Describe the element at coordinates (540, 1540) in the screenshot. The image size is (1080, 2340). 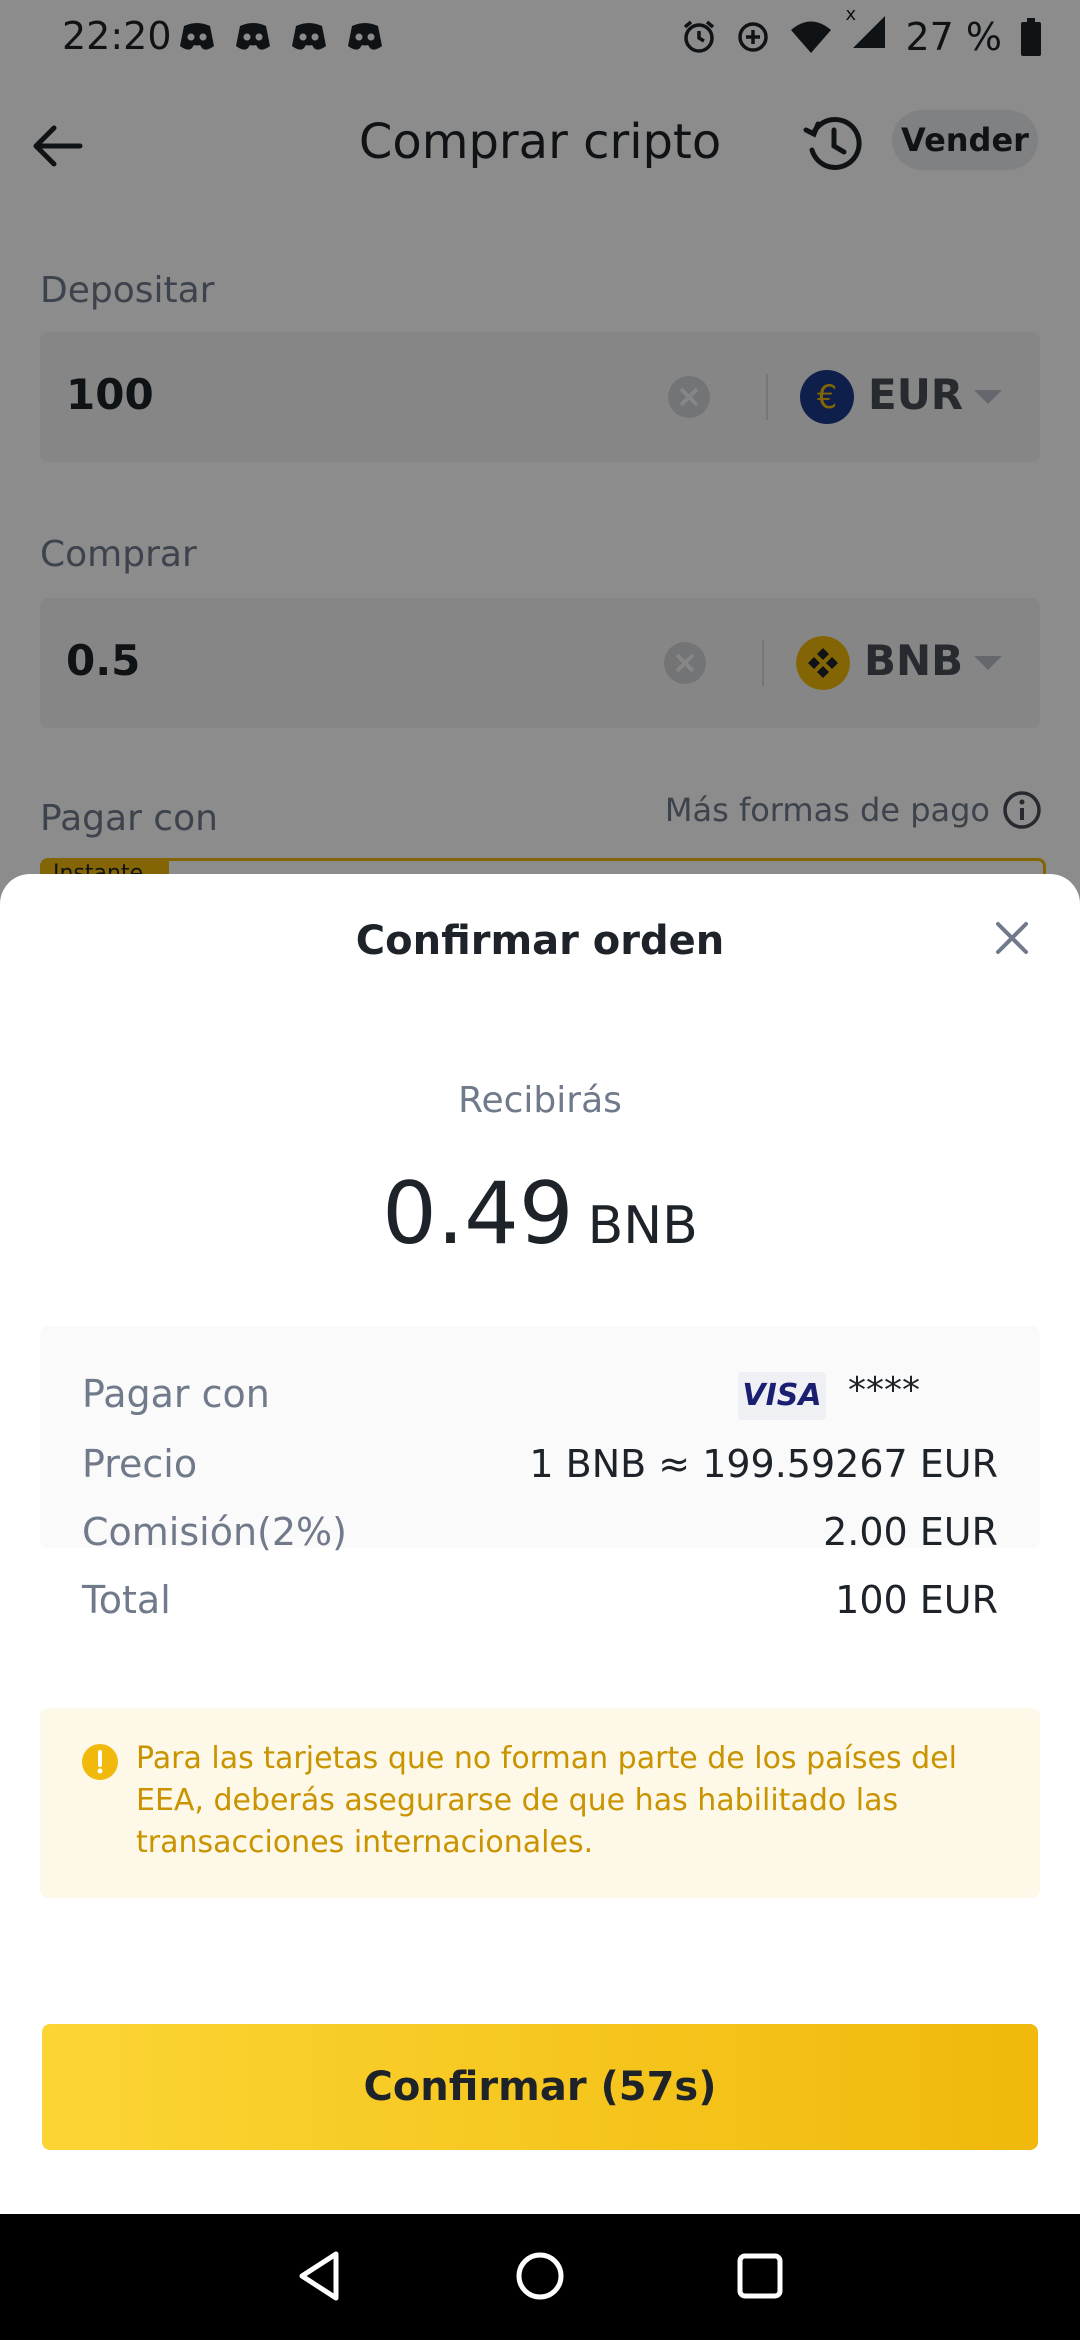
I see `summary-row-fee: Comisión(2%) 2.00 EUR` at that location.